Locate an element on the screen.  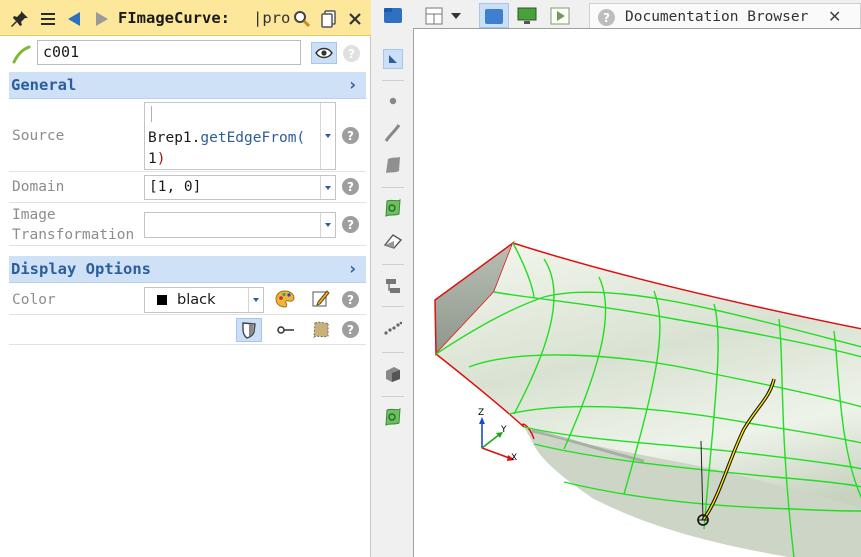
image-transformation-label-2: Transformation is located at coordinates (73, 235).